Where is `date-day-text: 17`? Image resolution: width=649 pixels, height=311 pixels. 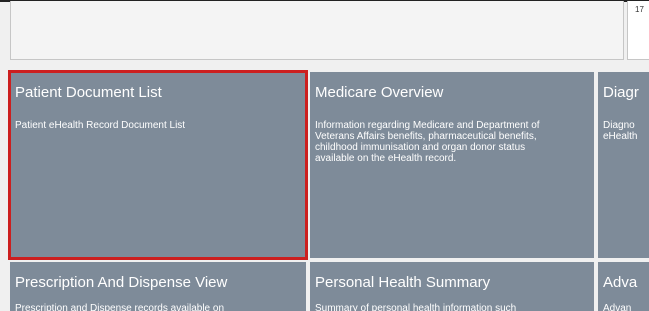
date-day-text: 17 is located at coordinates (639, 9).